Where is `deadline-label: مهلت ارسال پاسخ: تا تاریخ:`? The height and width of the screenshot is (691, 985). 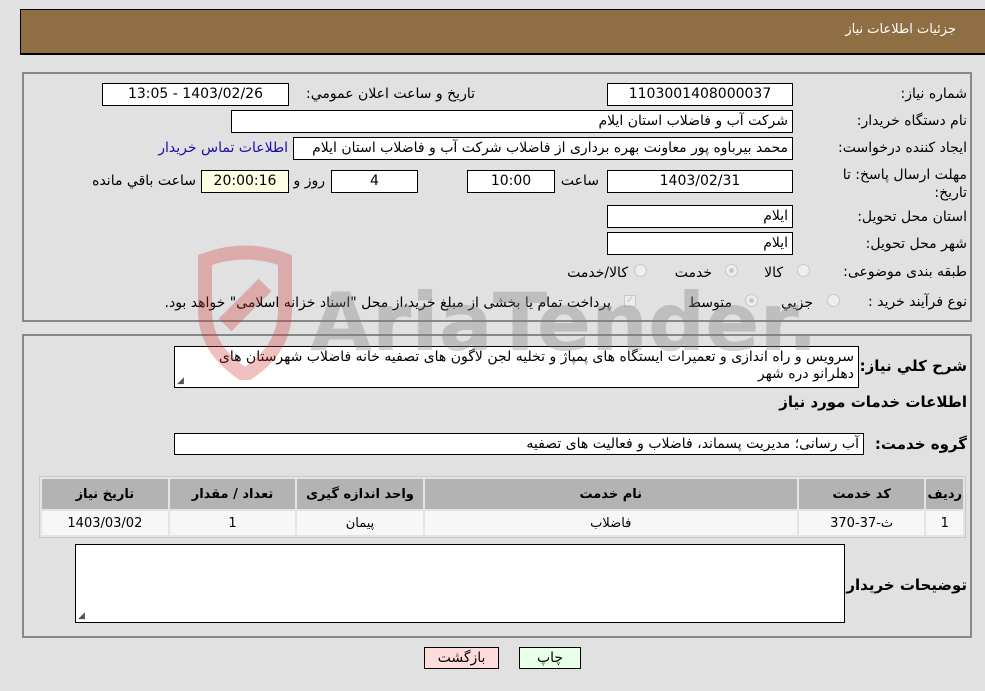
deadline-label: مهلت ارسال پاسخ: تا تاریخ: is located at coordinates (904, 184).